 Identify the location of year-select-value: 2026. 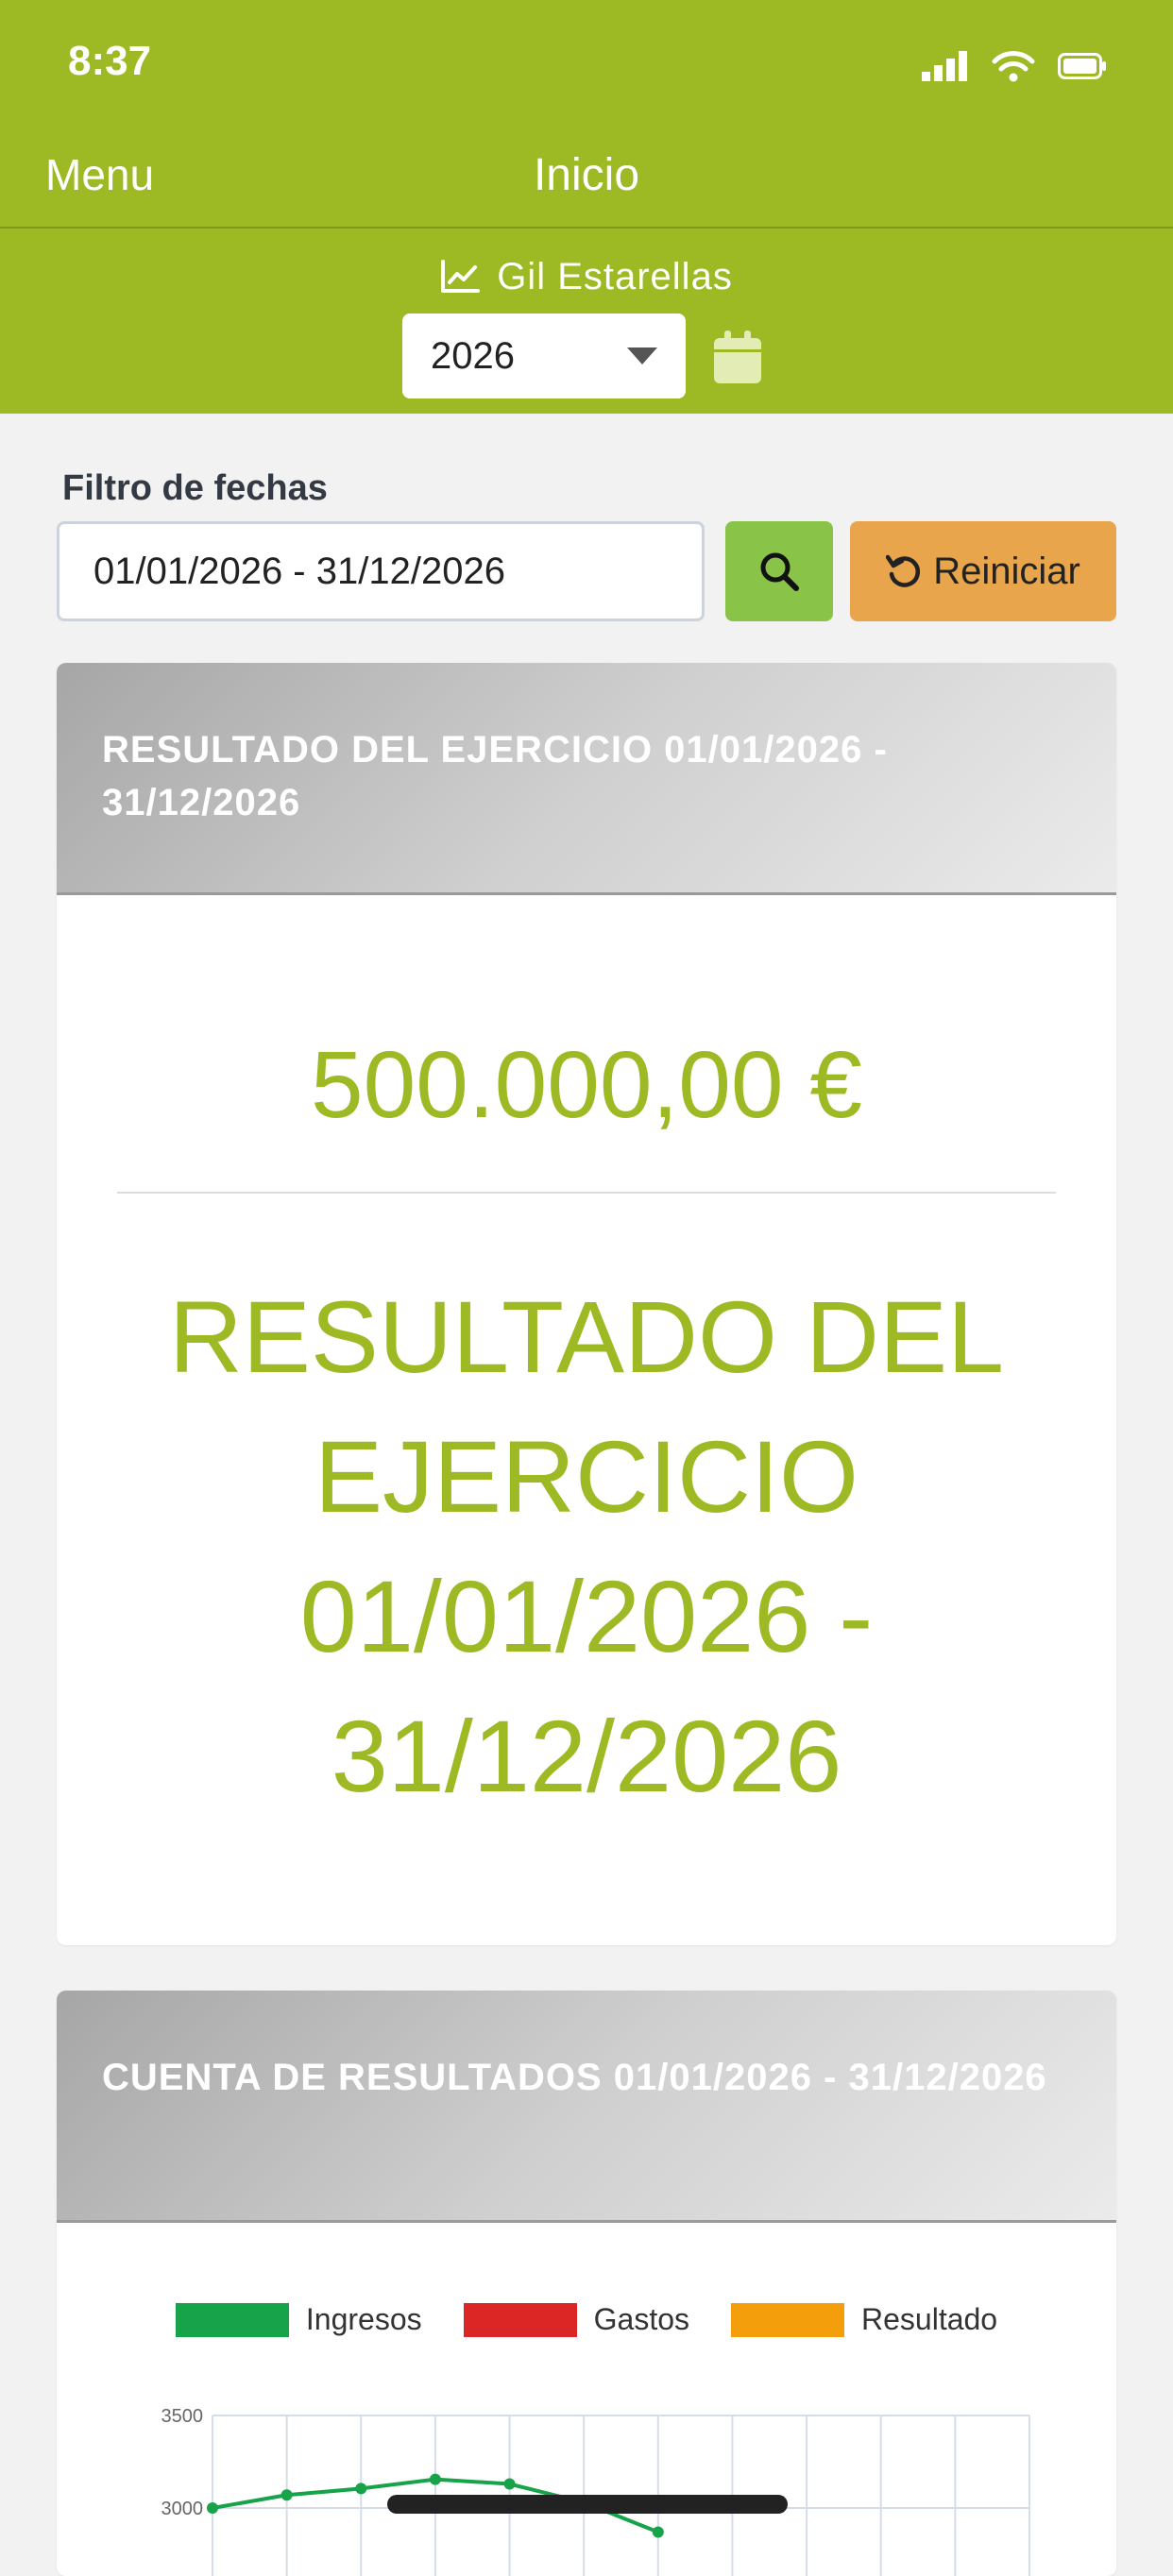
(473, 355).